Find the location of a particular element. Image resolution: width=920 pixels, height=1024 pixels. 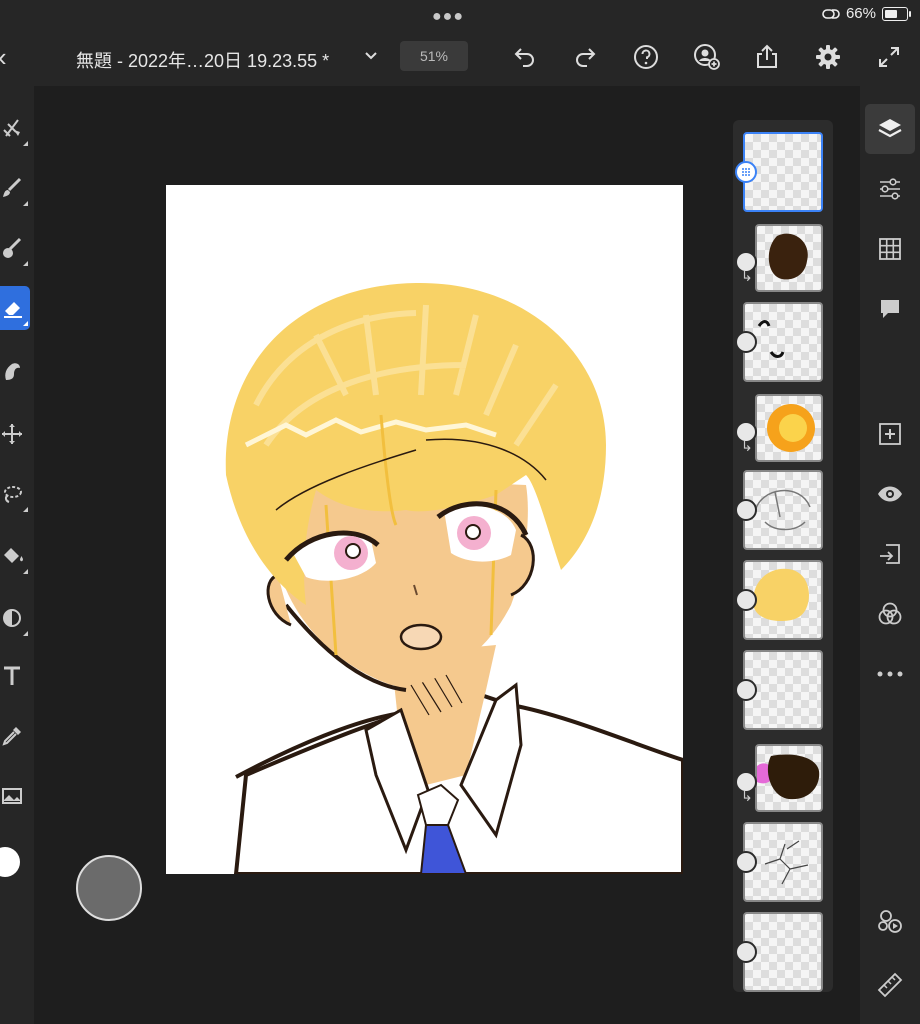

more-icon is located at coordinates (890, 674).